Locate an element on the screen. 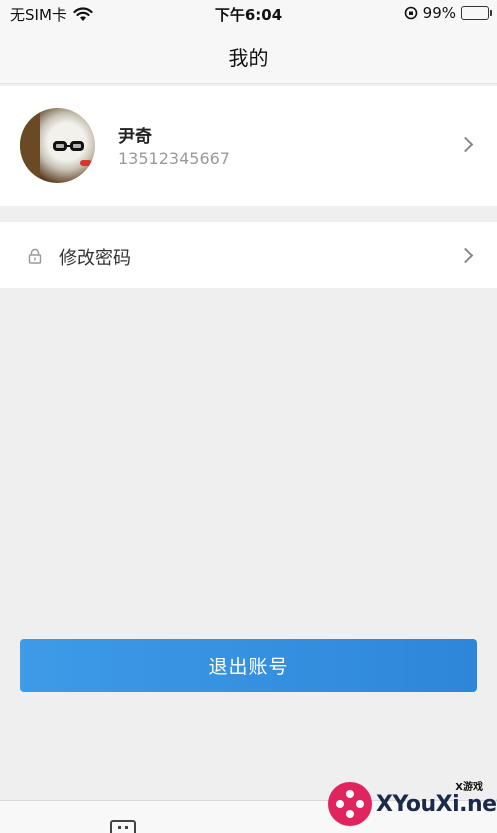 Image resolution: width=497 pixels, height=833 pixels. status-bar: 无SIM卡 下午6:04 99% is located at coordinates (248, 14).